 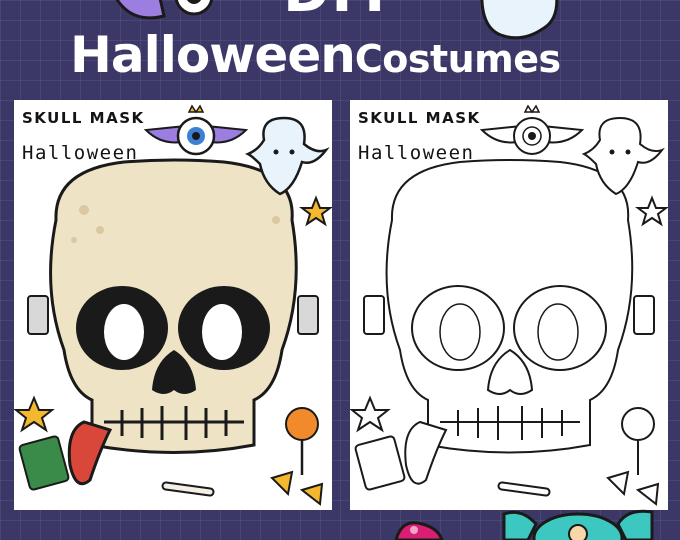 I want to click on diy-heading: DIY, so click(x=340, y=12).